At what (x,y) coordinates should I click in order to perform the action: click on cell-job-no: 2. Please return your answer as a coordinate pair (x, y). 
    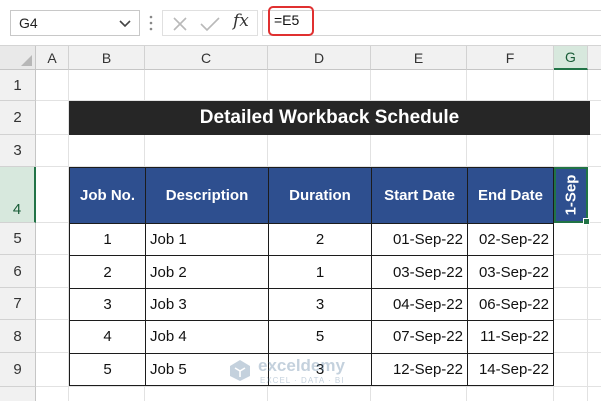
    Looking at the image, I should click on (107, 272).